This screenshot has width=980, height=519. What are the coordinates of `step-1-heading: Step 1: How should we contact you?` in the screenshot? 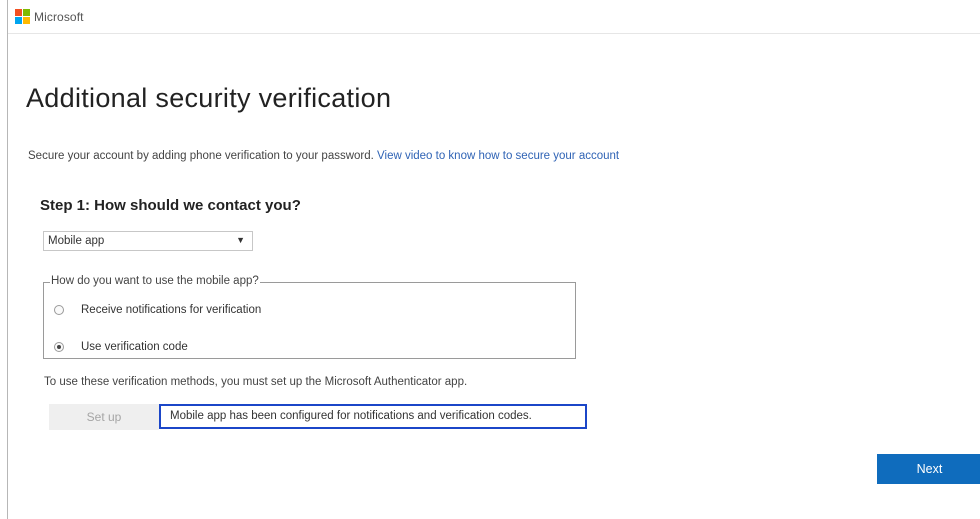 It's located at (170, 205).